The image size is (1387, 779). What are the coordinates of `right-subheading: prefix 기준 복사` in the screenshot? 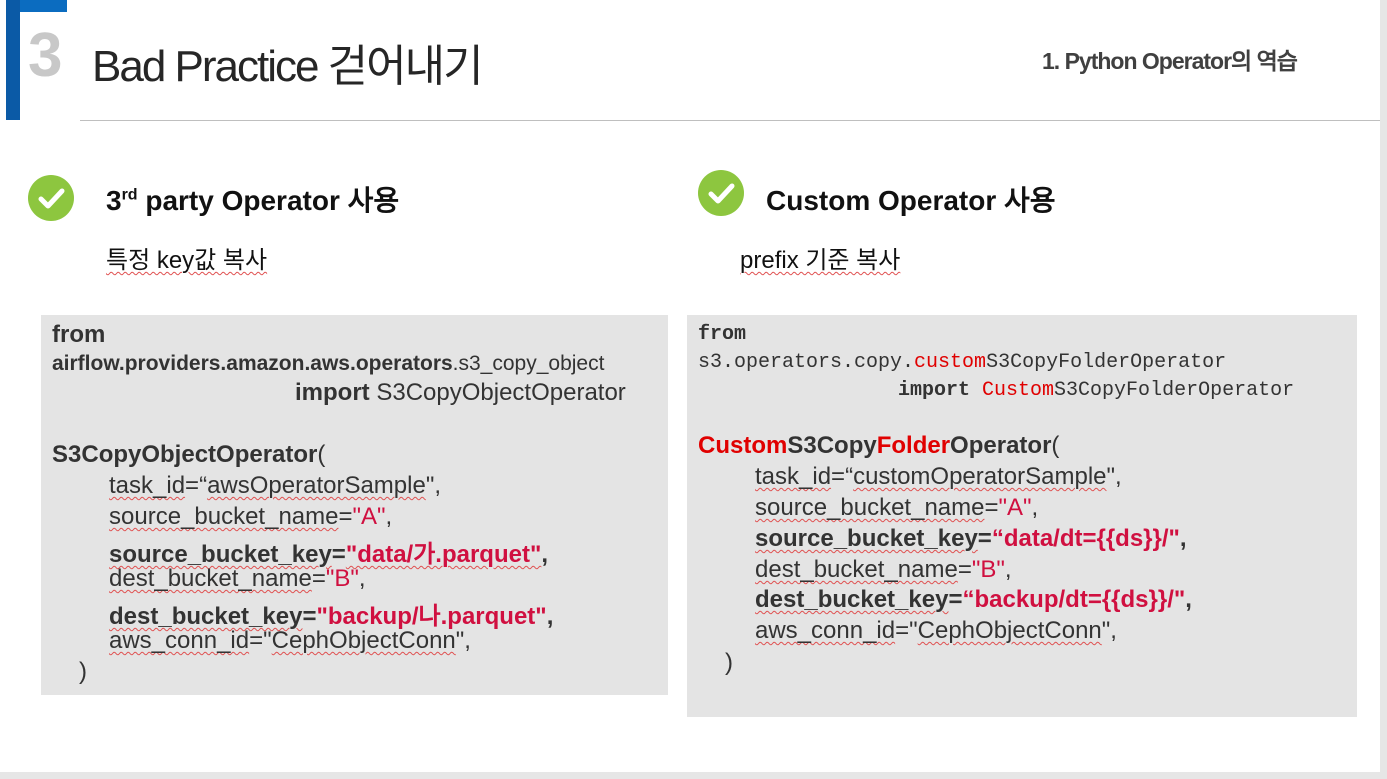 It's located at (820, 260).